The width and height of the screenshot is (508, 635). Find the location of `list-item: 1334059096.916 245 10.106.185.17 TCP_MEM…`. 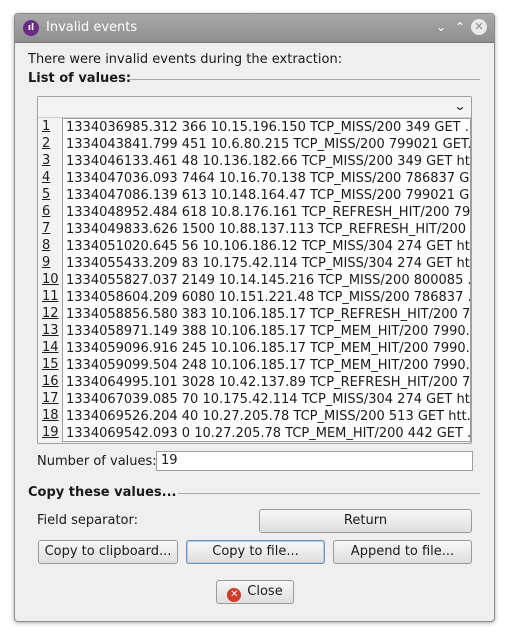

list-item: 1334059096.916 245 10.106.185.17 TCP_MEM… is located at coordinates (268, 348).